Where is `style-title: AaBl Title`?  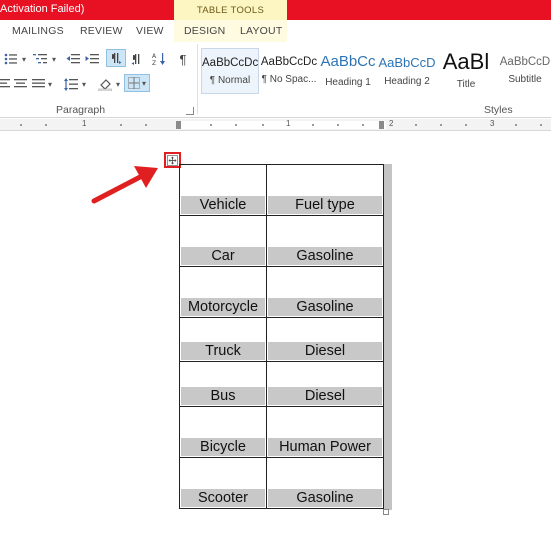
style-title: AaBl Title is located at coordinates (466, 71).